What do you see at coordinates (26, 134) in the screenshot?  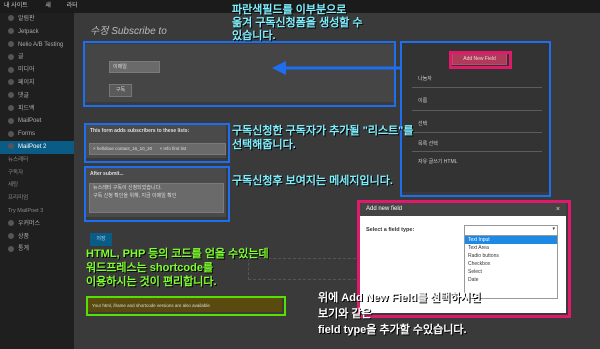 I see `sidebar-item-label: Forms` at bounding box center [26, 134].